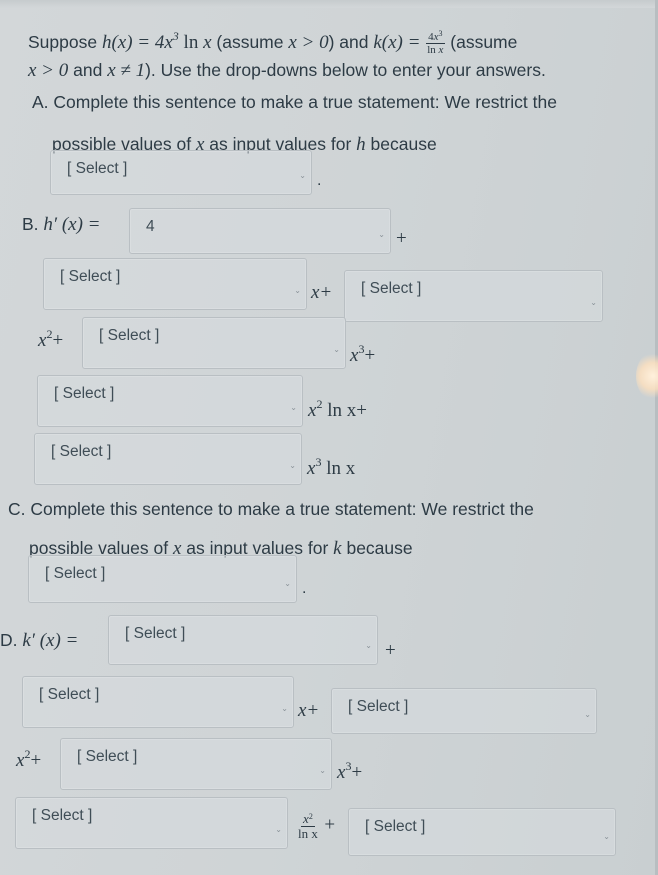 This screenshot has height=875, width=658. What do you see at coordinates (329, 4) in the screenshot?
I see `screen-top-edge` at bounding box center [329, 4].